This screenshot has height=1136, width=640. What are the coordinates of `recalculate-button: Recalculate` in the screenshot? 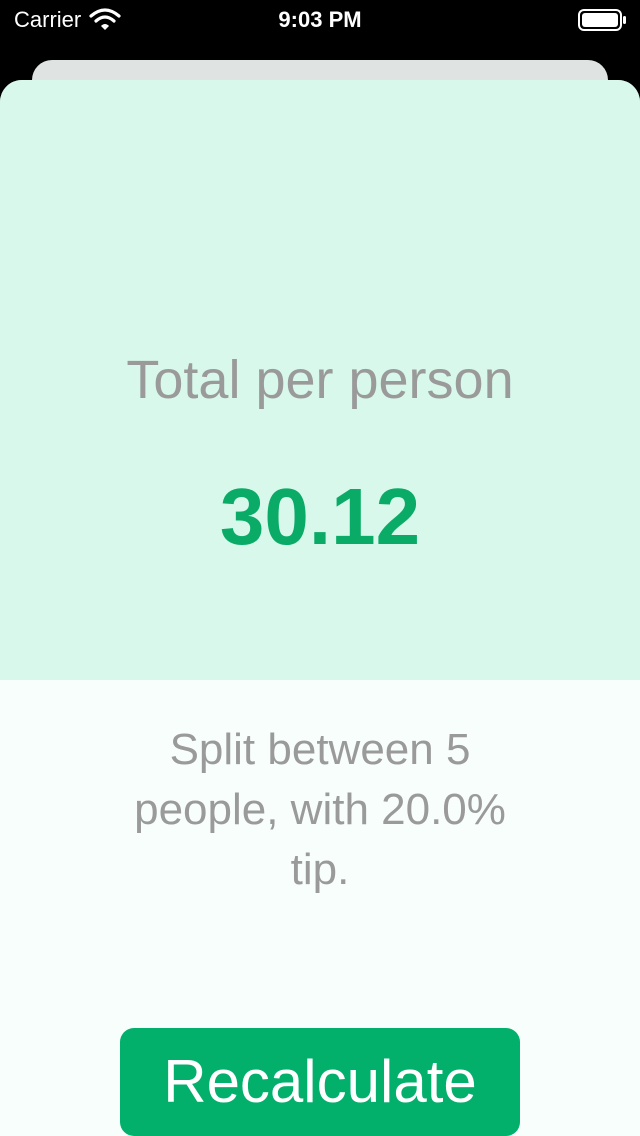 It's located at (320, 1082).